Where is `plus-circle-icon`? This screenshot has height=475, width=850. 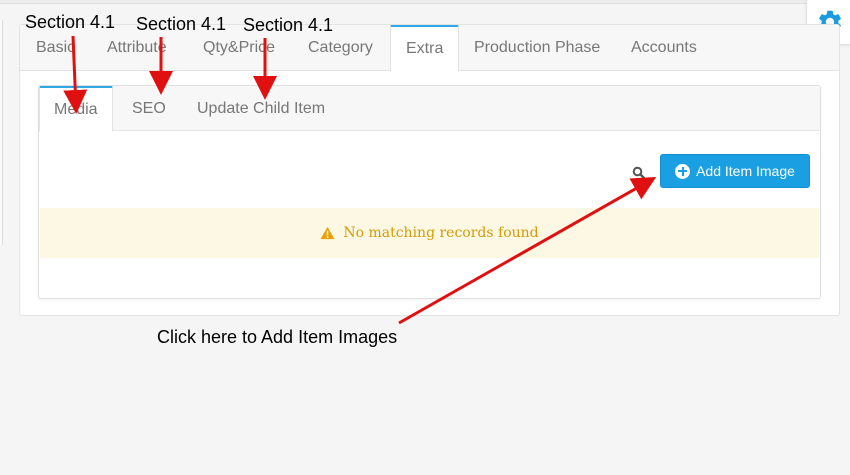 plus-circle-icon is located at coordinates (683, 171).